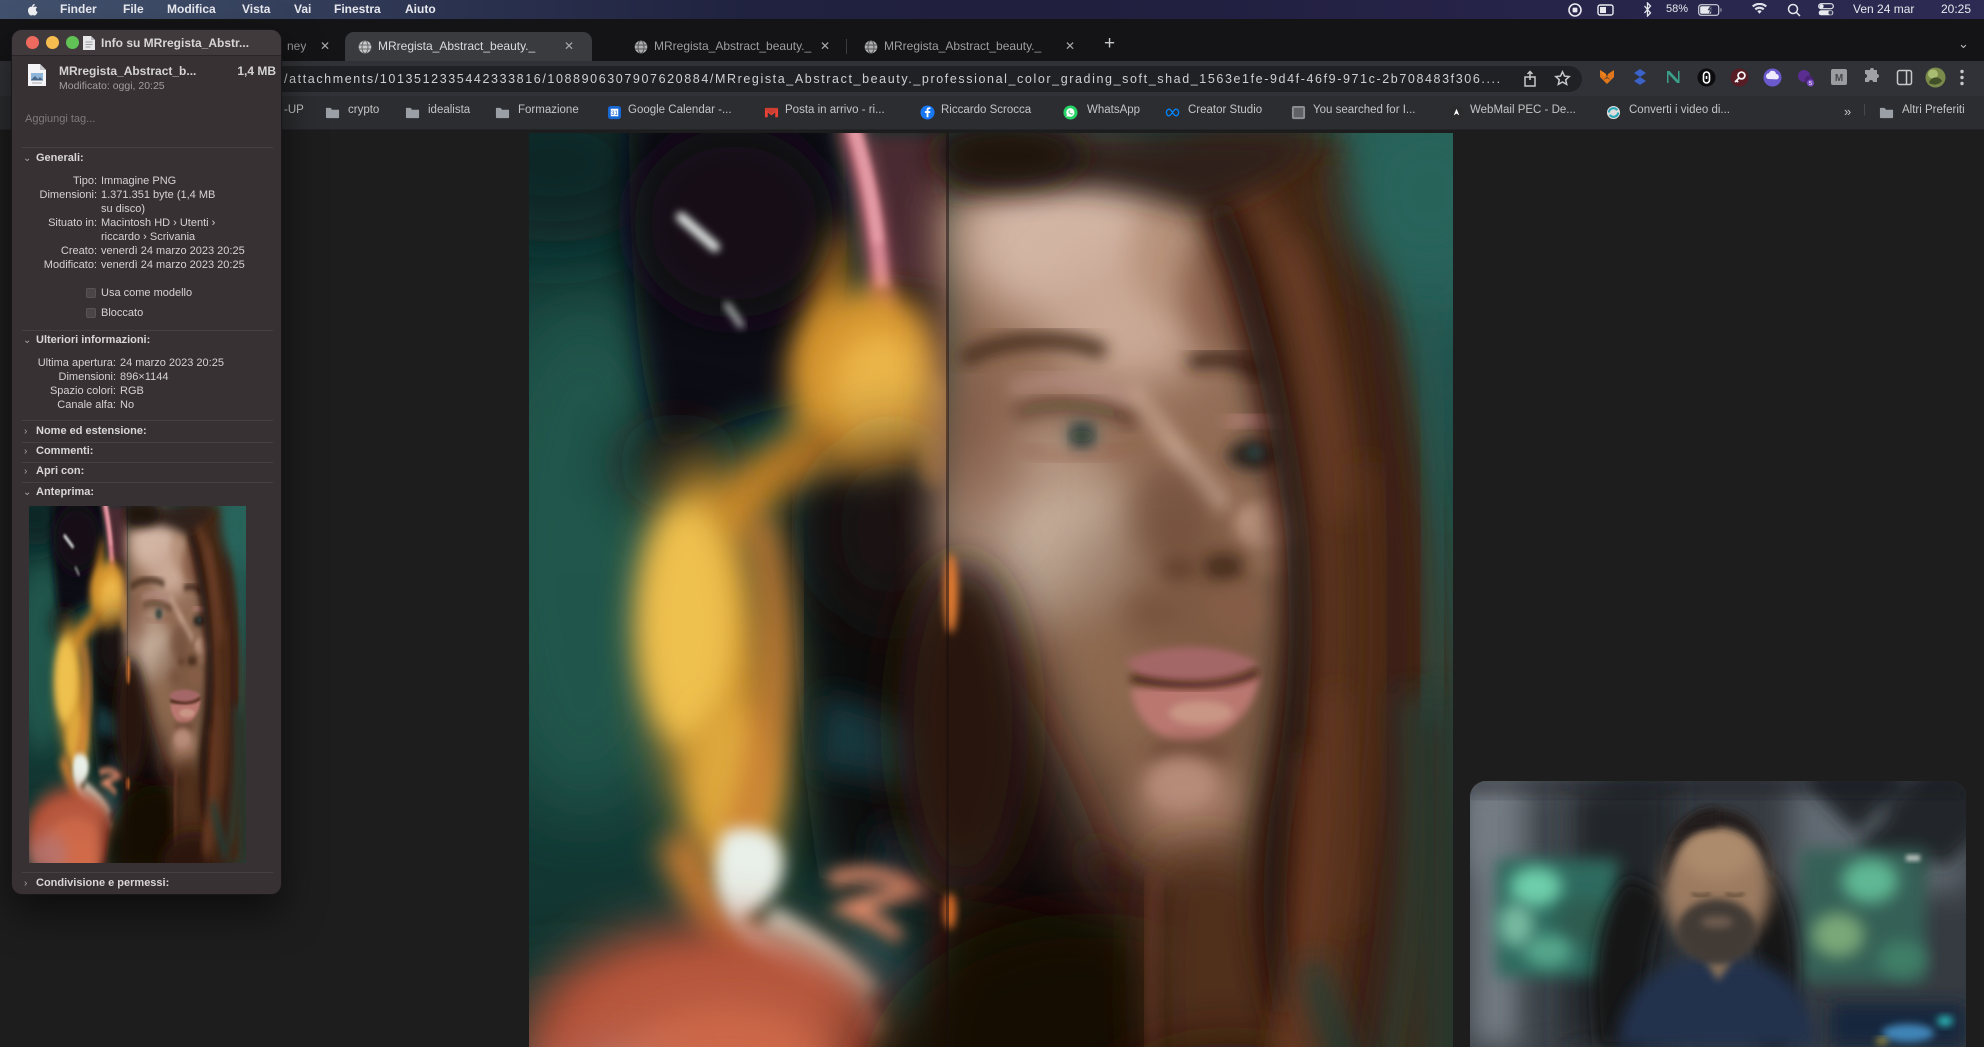 The width and height of the screenshot is (1984, 1047). I want to click on svg-text: 31, so click(614, 113).